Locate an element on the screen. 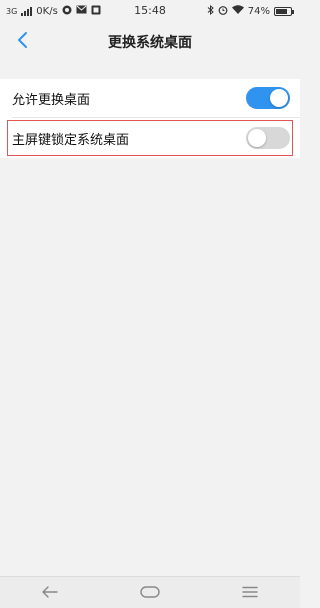 The height and width of the screenshot is (608, 320). home-key-lock-launcher-toggle is located at coordinates (268, 138).